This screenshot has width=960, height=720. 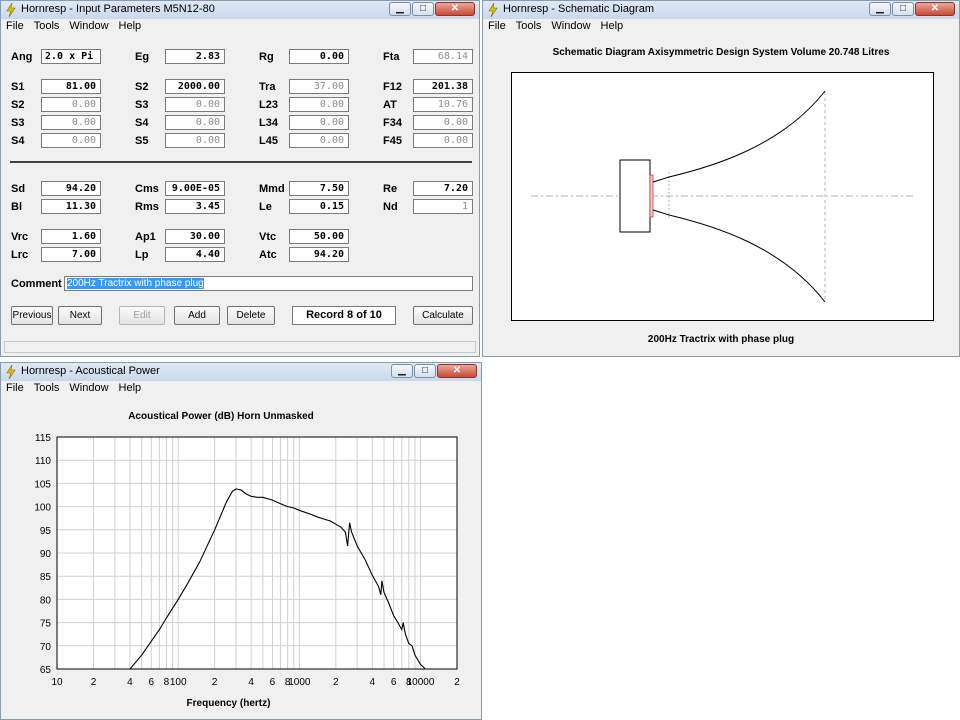 I want to click on param-field-s3-12: 0.00, so click(x=71, y=122).